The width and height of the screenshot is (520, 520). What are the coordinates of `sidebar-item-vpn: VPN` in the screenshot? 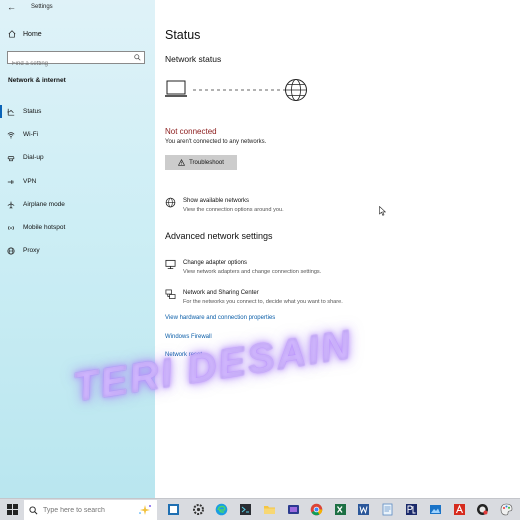 It's located at (77, 181).